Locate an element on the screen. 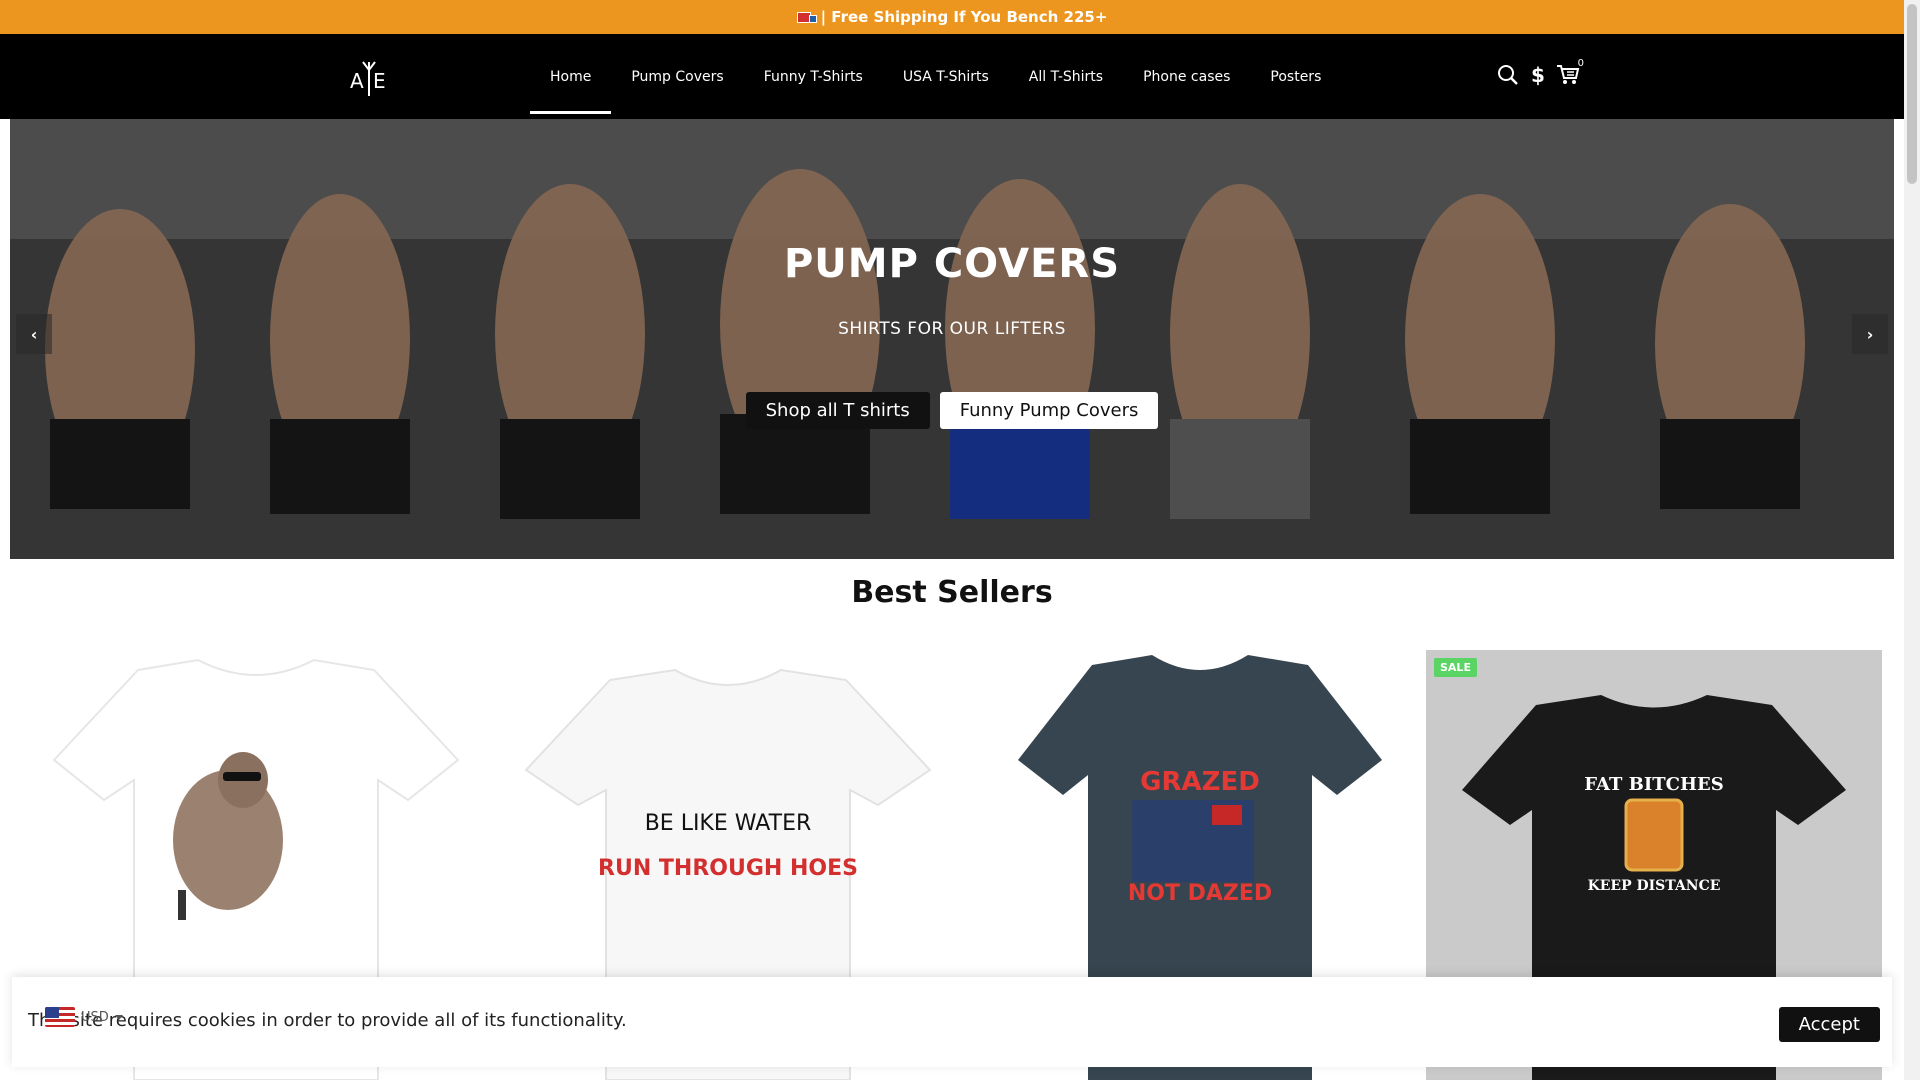 Image resolution: width=1920 pixels, height=1080 pixels. page-scrollbar is located at coordinates (1912, 540).